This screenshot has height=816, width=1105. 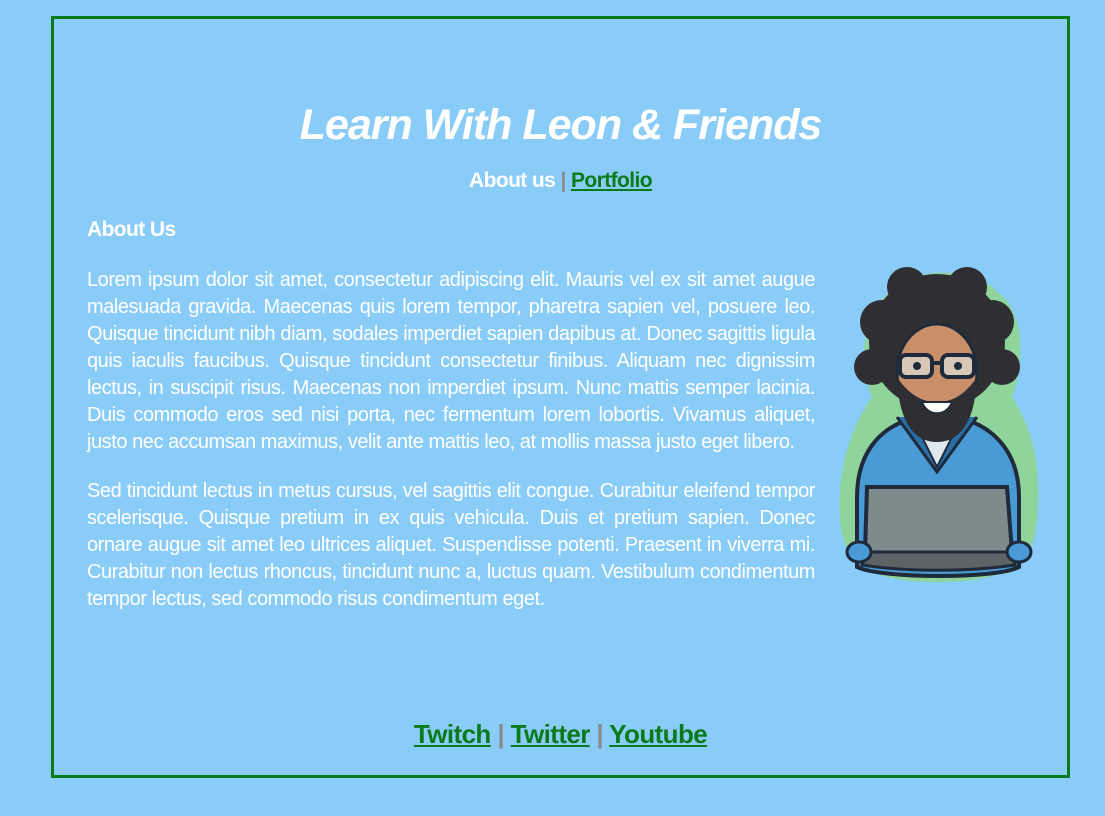 What do you see at coordinates (131, 229) in the screenshot?
I see `section-heading: About Us` at bounding box center [131, 229].